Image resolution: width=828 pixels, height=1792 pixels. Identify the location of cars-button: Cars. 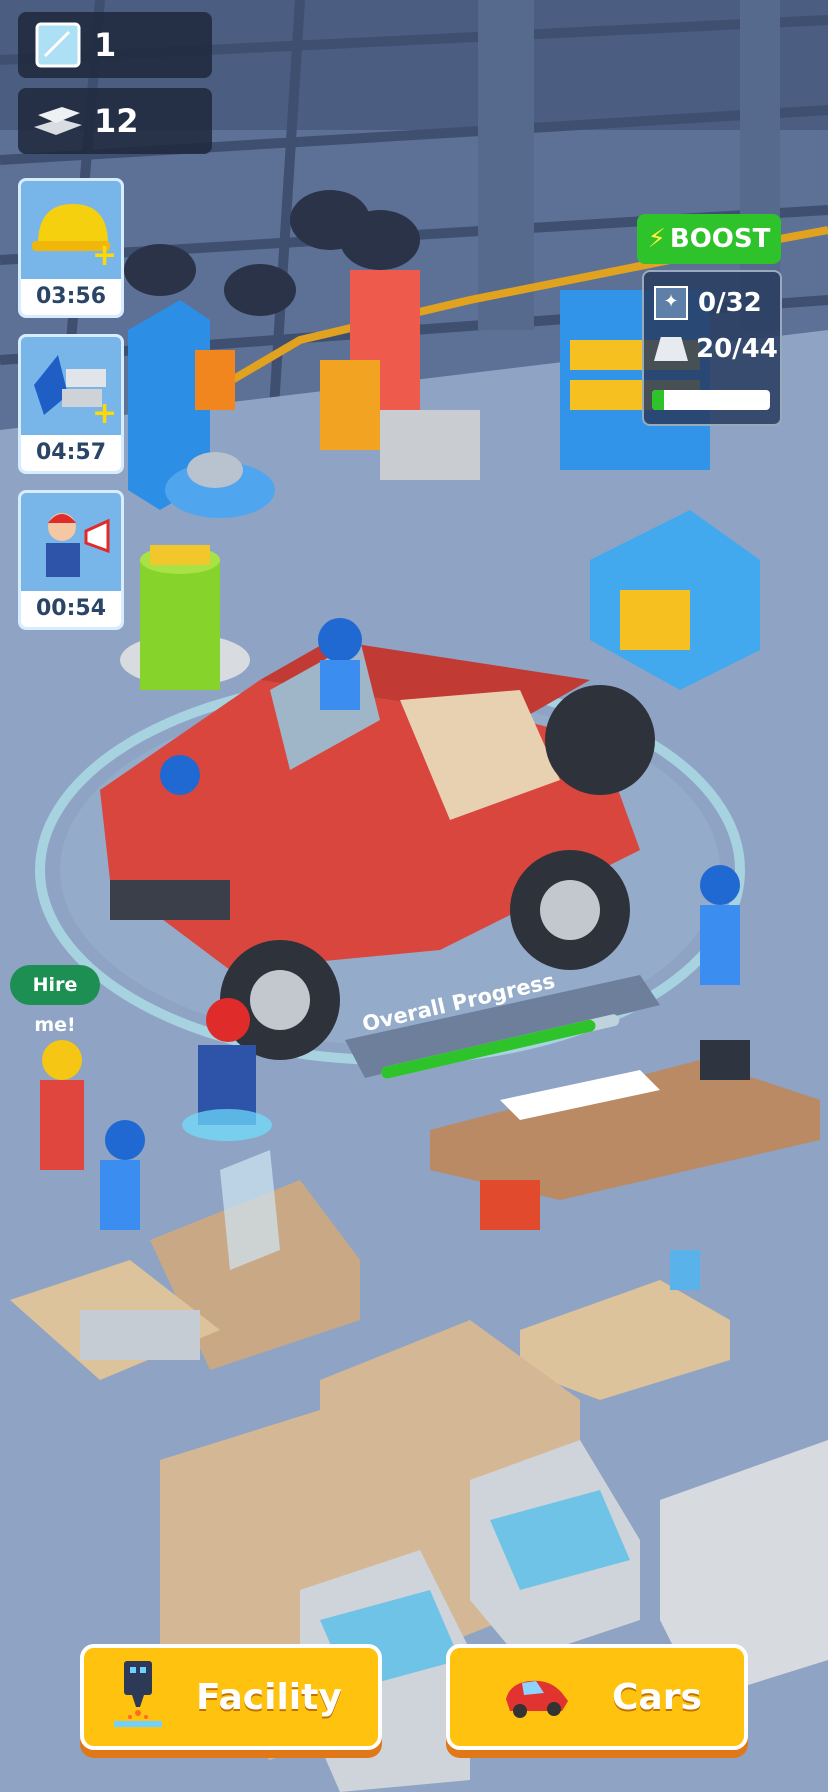
(597, 1697).